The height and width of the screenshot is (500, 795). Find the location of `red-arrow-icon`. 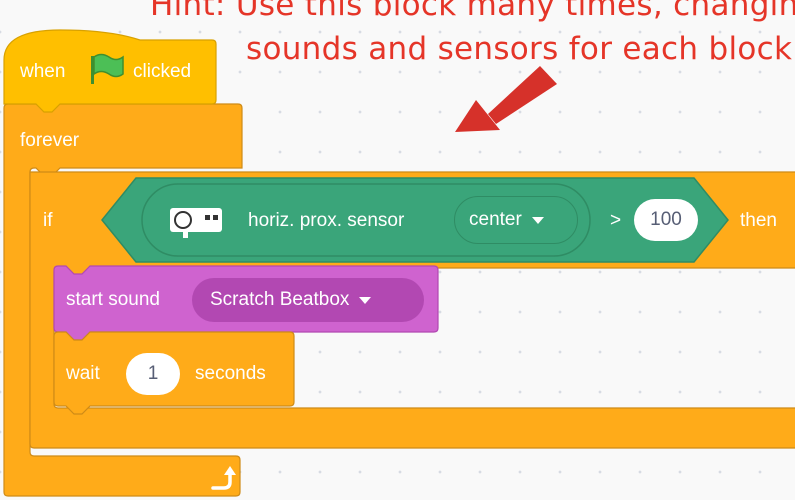

red-arrow-icon is located at coordinates (506, 99).